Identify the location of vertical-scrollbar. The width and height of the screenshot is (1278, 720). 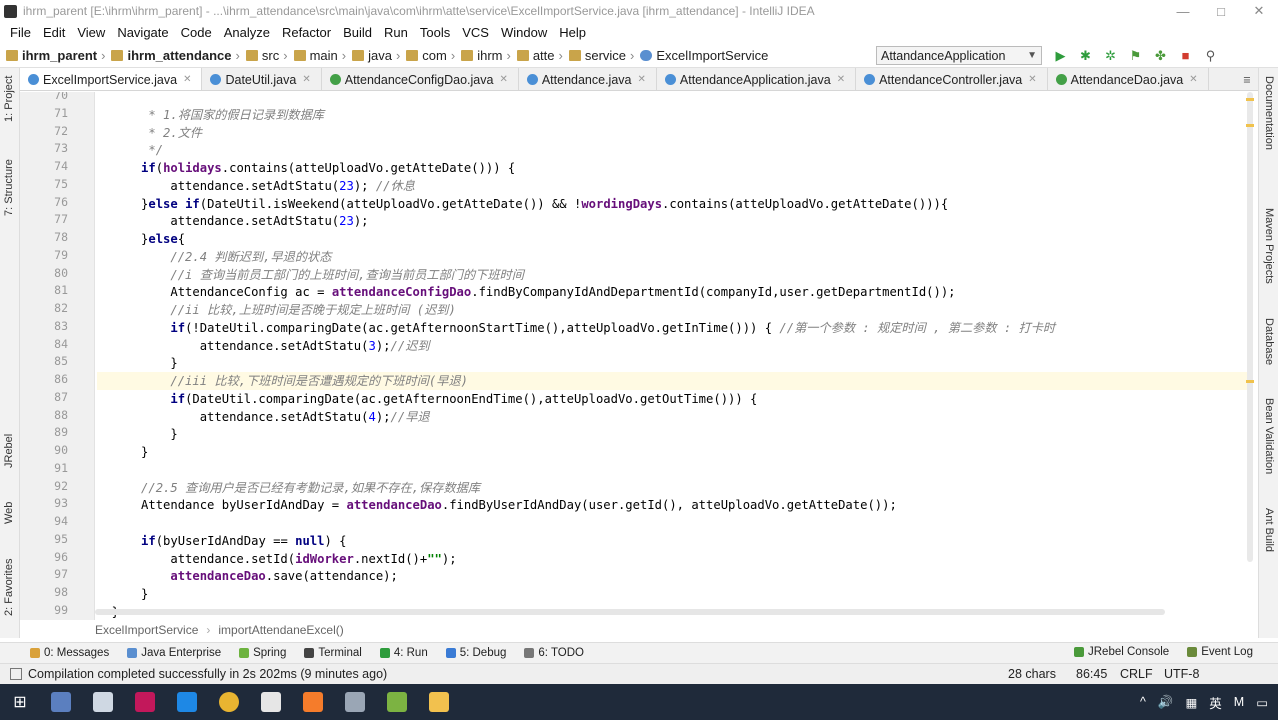
(1250, 327).